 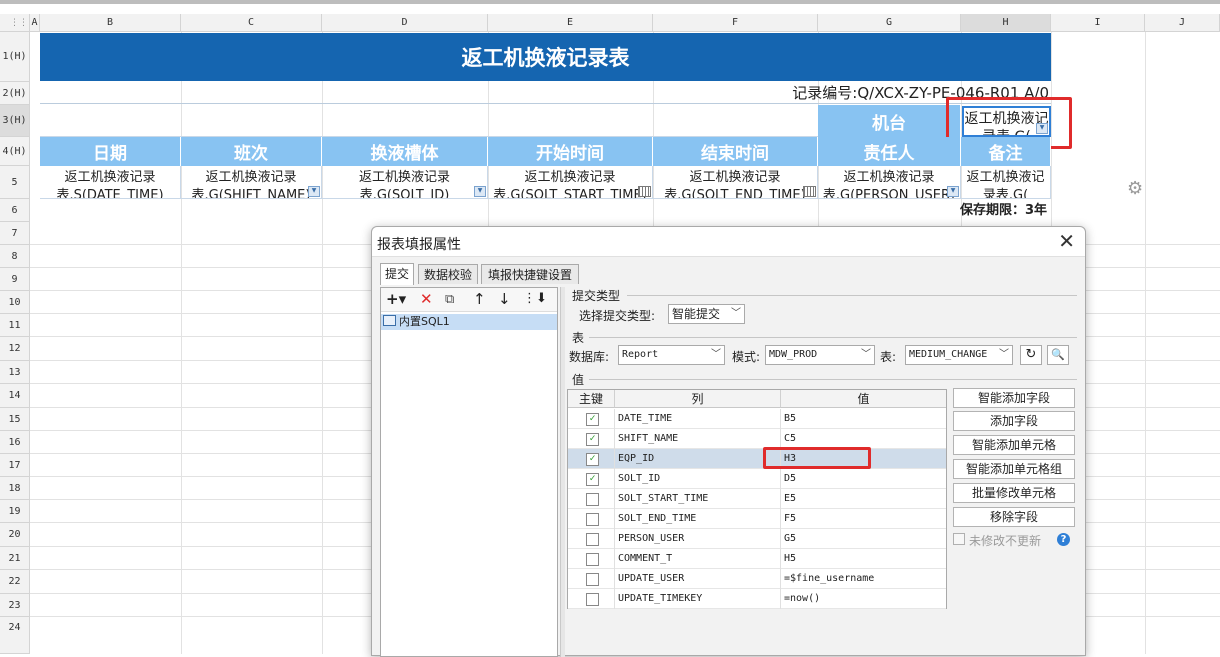 I want to click on row-header-6: 6, so click(x=15, y=210).